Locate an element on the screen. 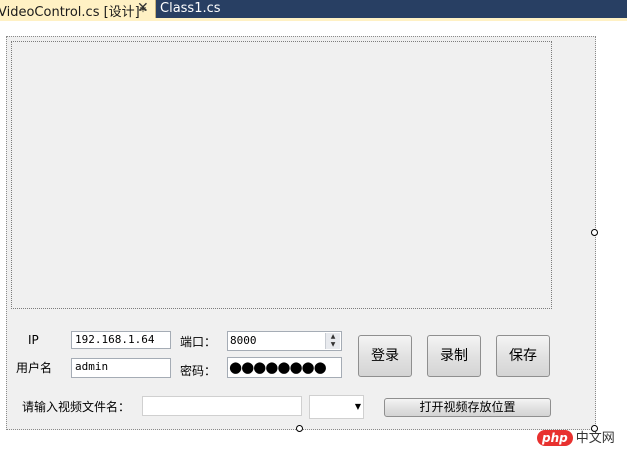 Image resolution: width=627 pixels, height=457 pixels. ip-label: IP is located at coordinates (33, 340).